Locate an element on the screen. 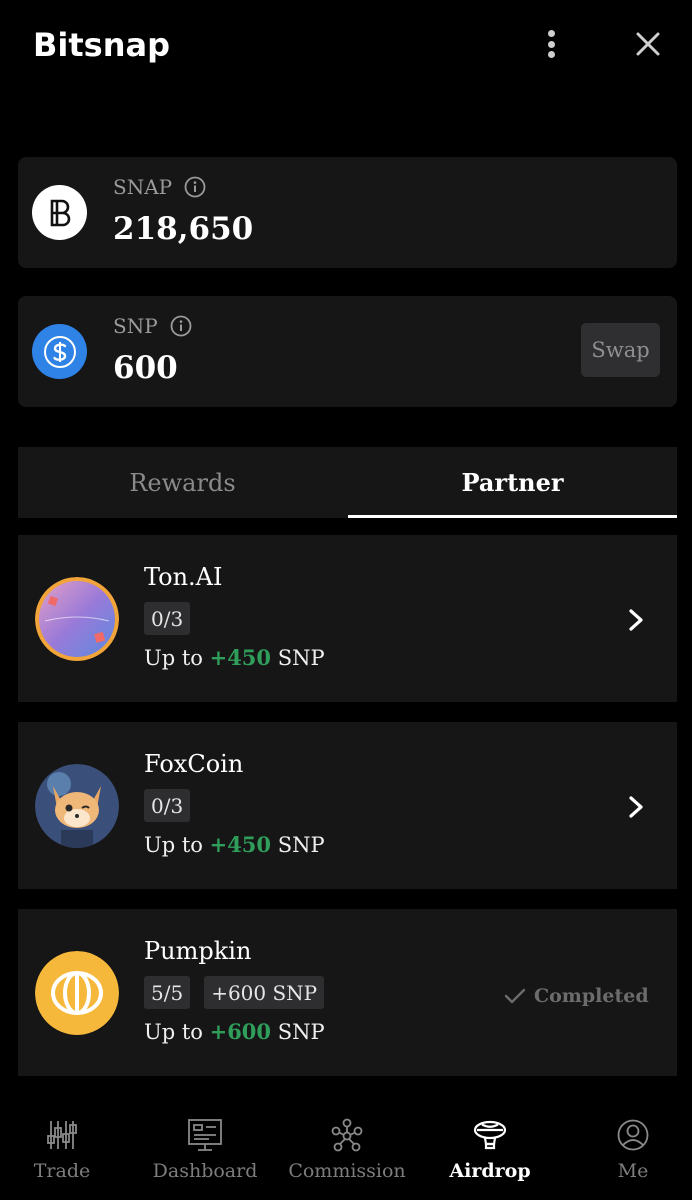 This screenshot has width=692, height=1200. checkmark-icon is located at coordinates (515, 996).